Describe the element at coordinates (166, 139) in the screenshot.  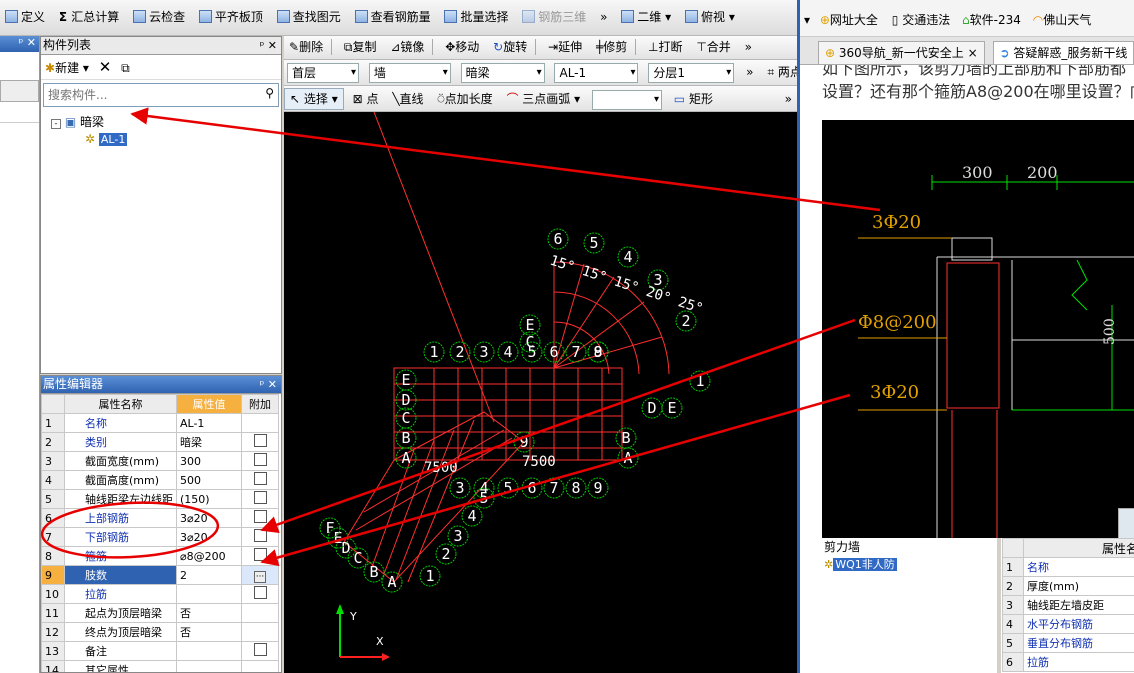
I see `tree-item: ✲ AL-1` at that location.